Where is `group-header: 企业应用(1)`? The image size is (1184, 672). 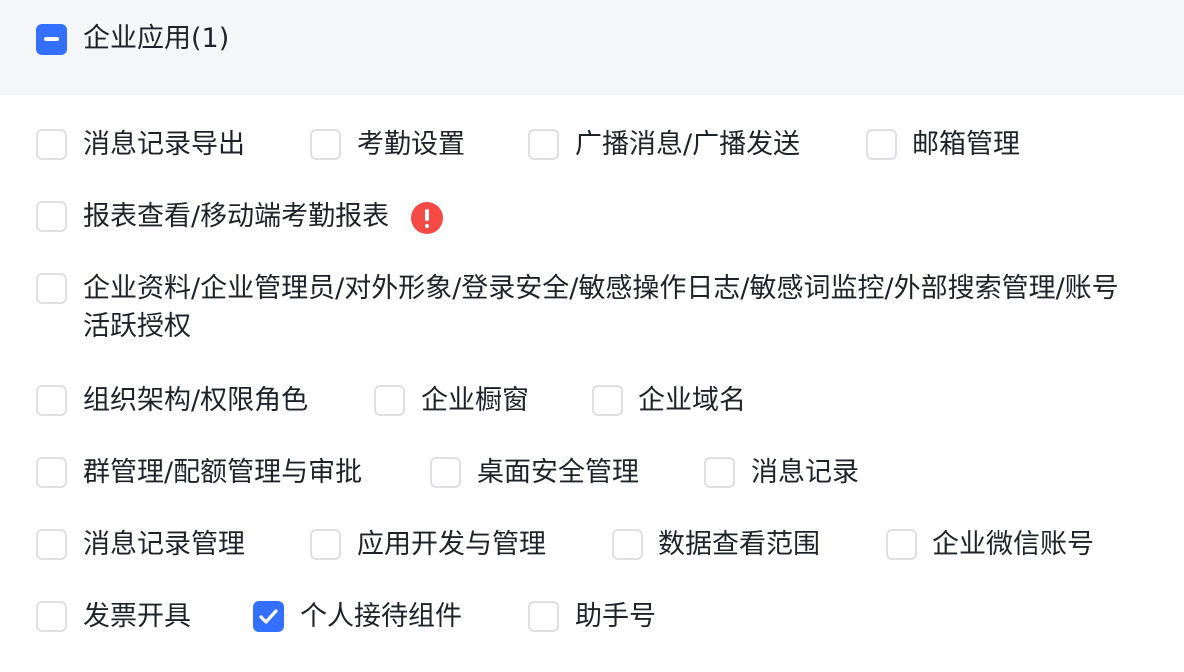
group-header: 企业应用(1) is located at coordinates (592, 47).